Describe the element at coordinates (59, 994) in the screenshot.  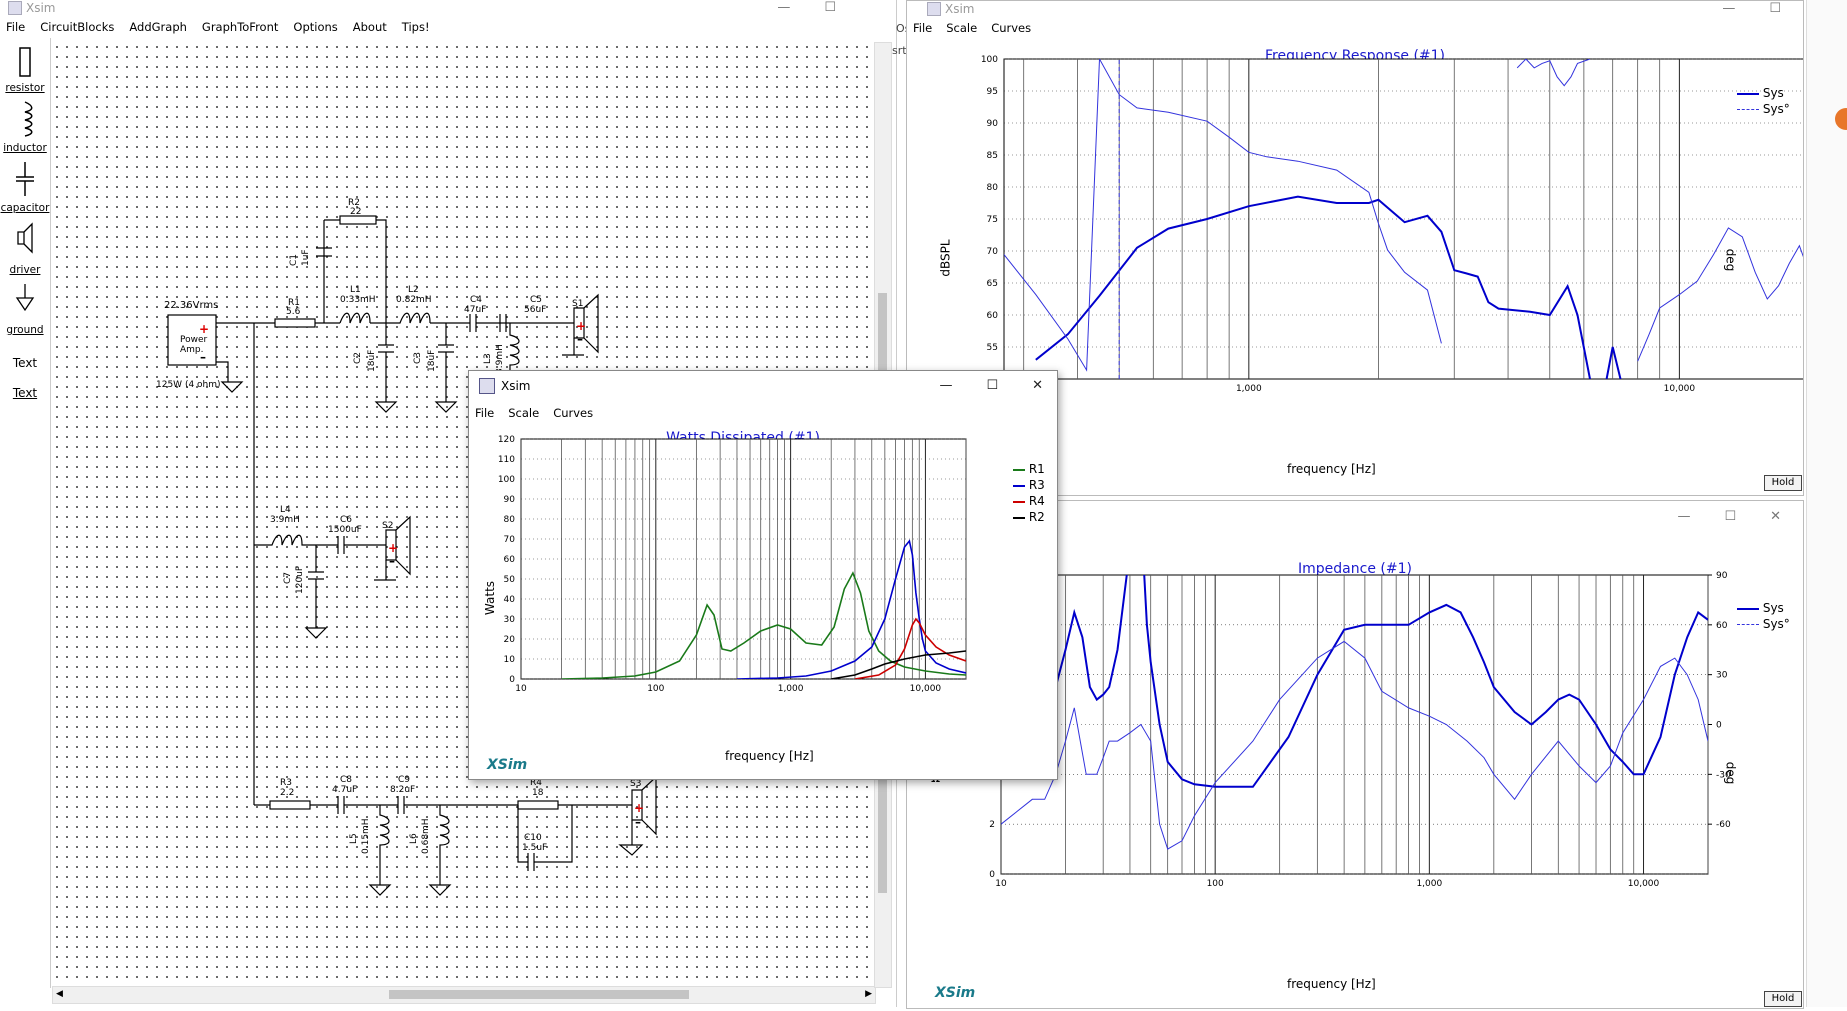
I see `scroll-left-arrow: ◀` at that location.